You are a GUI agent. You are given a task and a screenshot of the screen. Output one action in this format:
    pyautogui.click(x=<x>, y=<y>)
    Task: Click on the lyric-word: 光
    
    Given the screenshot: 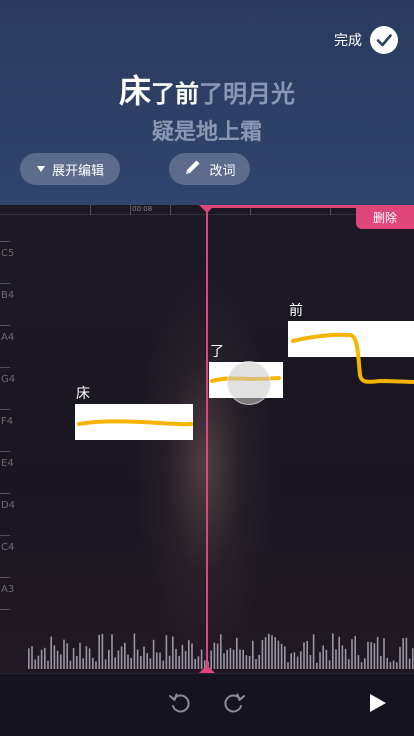 What is the action you would take?
    pyautogui.click(x=283, y=91)
    